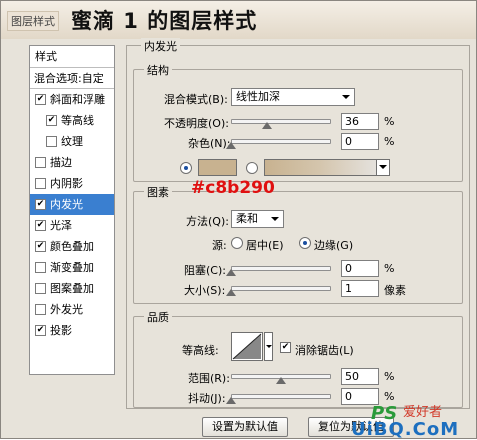 This screenshot has height=440, width=477. What do you see at coordinates (281, 380) in the screenshot?
I see `range-slider-thumb` at bounding box center [281, 380].